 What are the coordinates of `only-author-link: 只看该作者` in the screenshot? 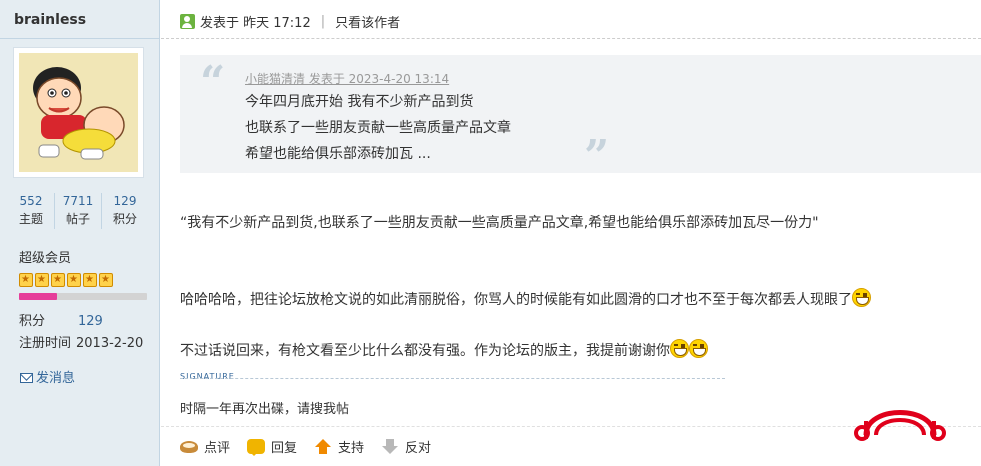 It's located at (367, 21).